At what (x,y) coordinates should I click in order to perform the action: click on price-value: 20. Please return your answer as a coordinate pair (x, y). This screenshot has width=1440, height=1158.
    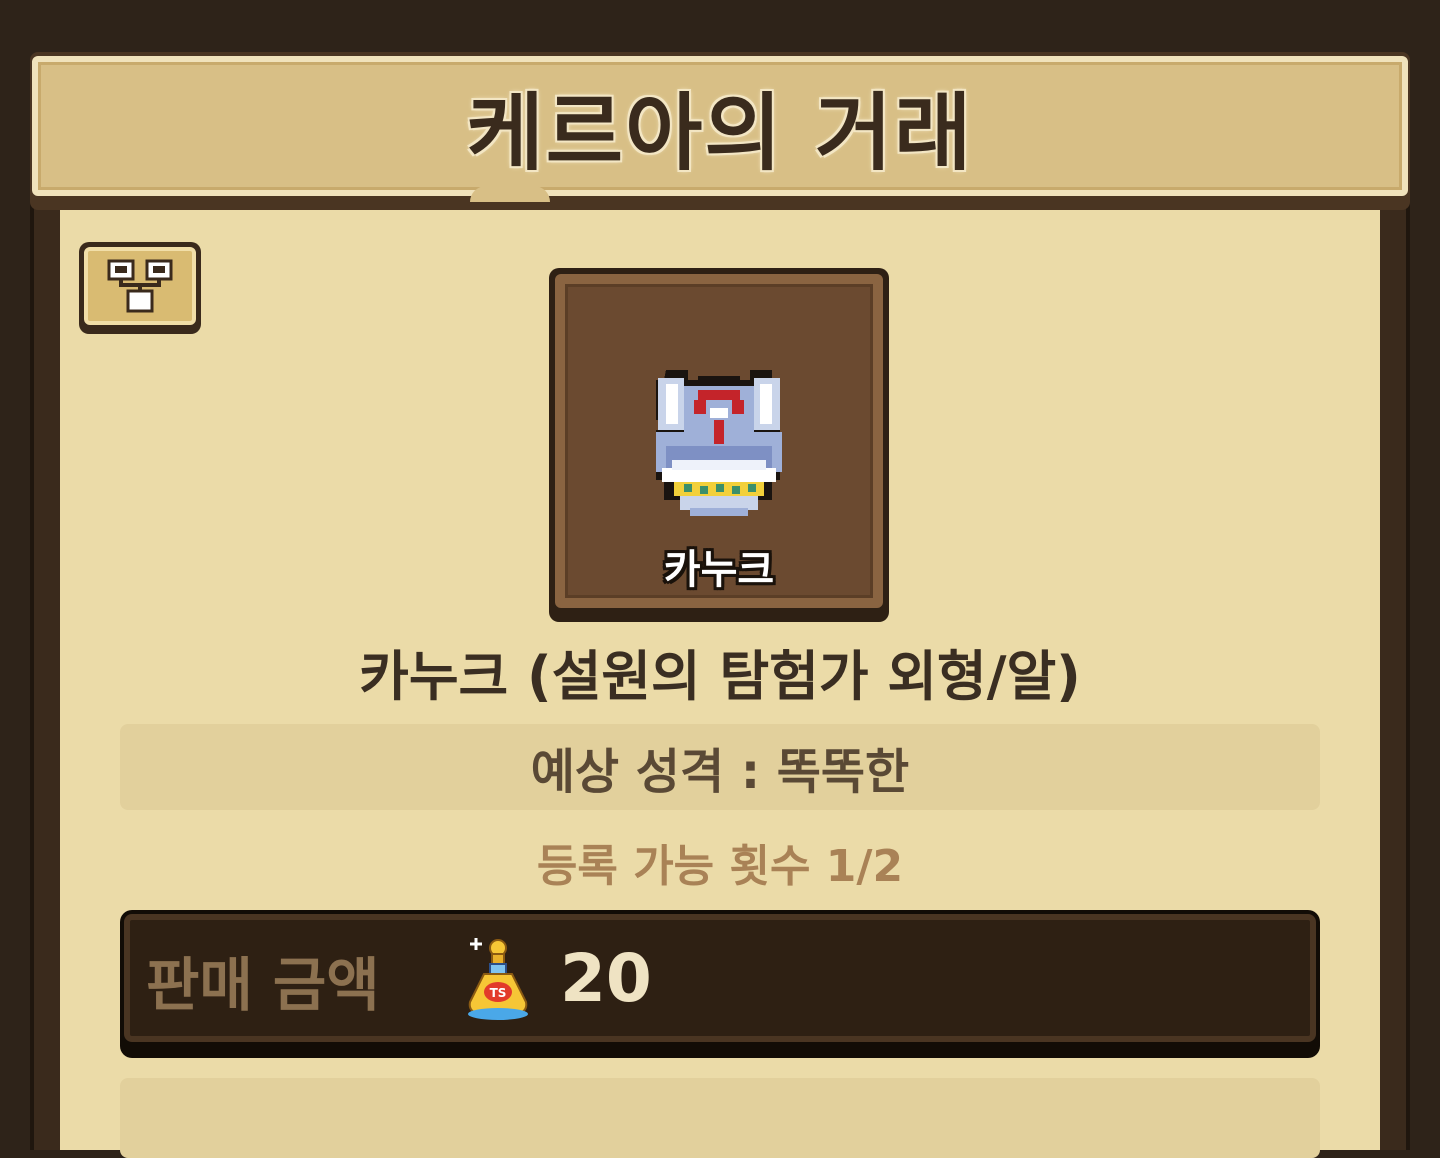
    Looking at the image, I should click on (606, 978).